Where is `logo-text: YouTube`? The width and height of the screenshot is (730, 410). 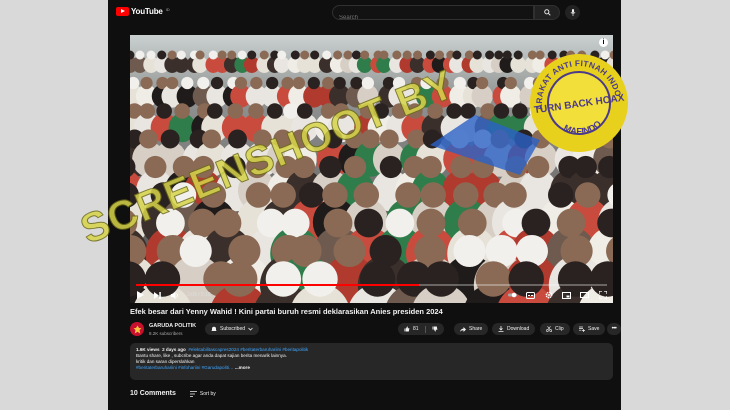
logo-text: YouTube is located at coordinates (147, 11).